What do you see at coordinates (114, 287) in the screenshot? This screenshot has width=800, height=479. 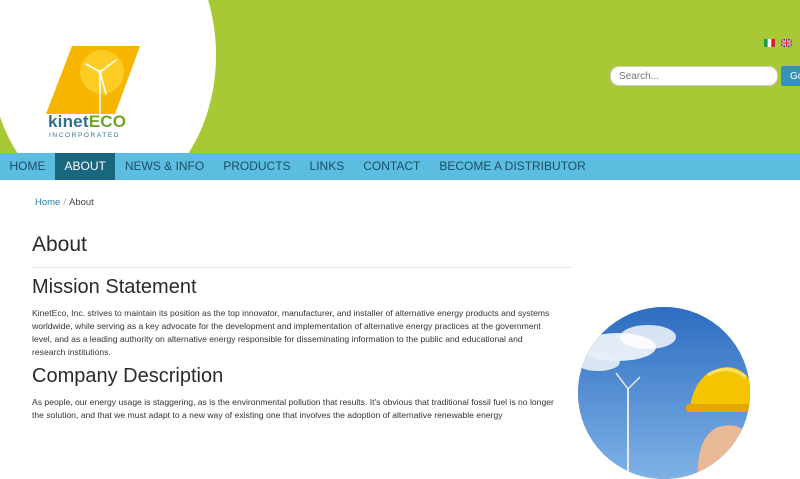 I see `mission-heading: Mission Statement` at bounding box center [114, 287].